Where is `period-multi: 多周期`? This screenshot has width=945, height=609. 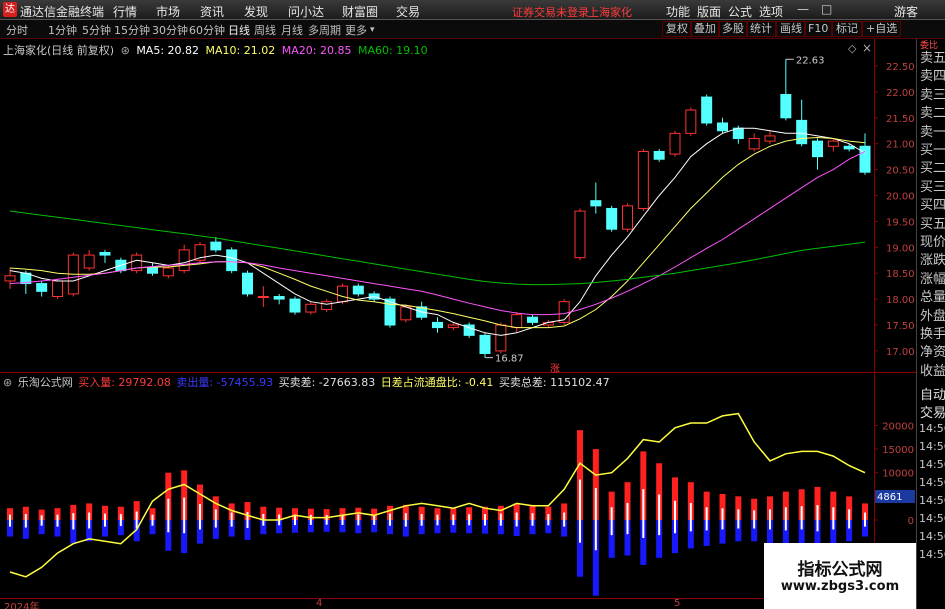 period-multi: 多周期 is located at coordinates (324, 30).